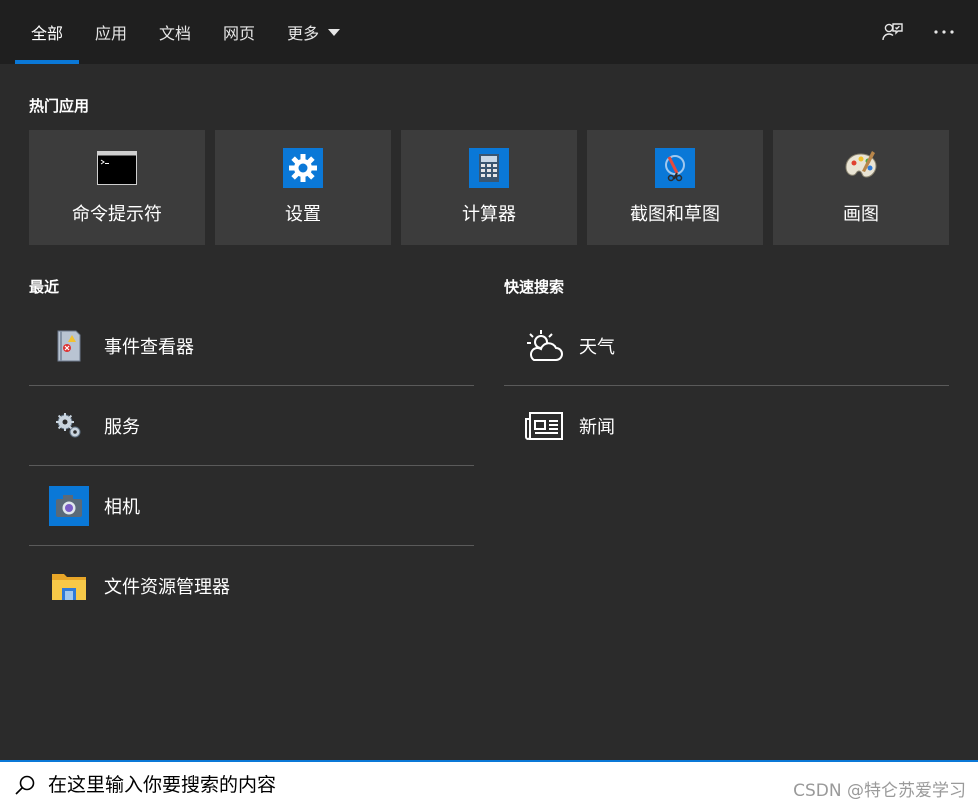 The width and height of the screenshot is (978, 807). Describe the element at coordinates (675, 214) in the screenshot. I see `app-label: 截图和草图` at that location.